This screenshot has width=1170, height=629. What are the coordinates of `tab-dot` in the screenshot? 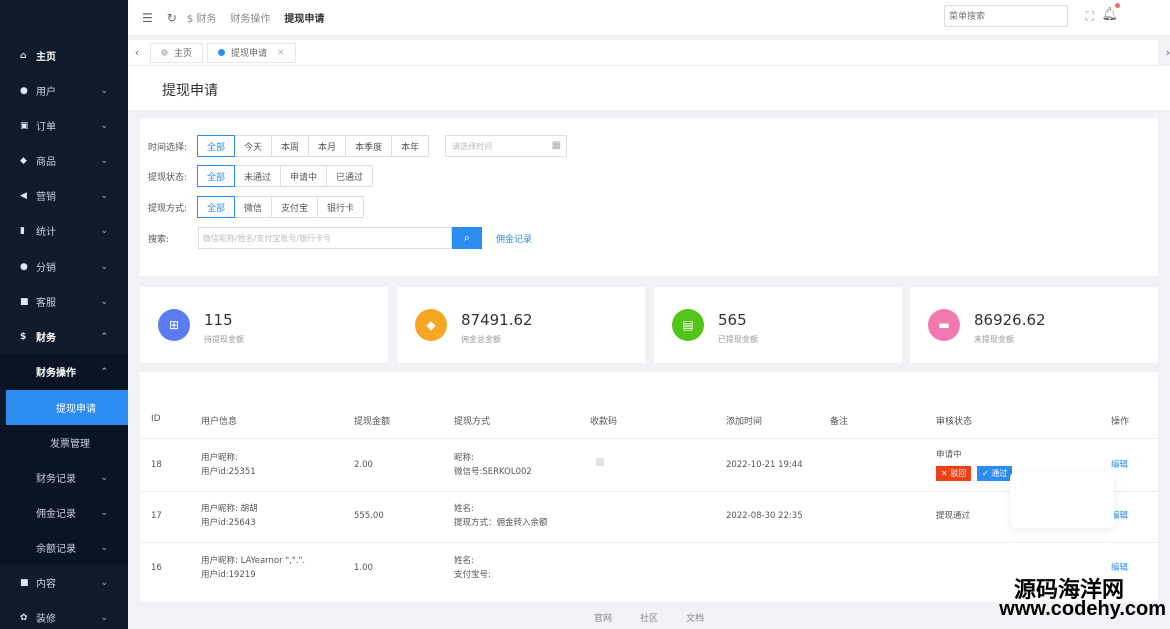 It's located at (164, 52).